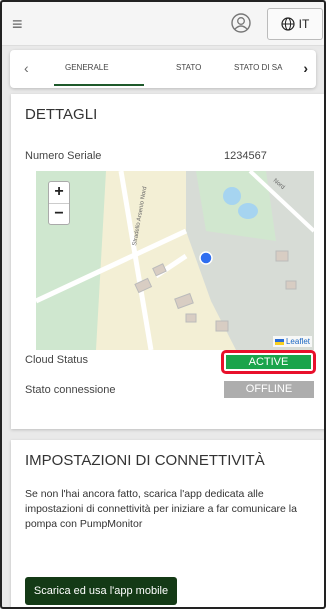  I want to click on chevron-left-icon: ‹, so click(26, 68).